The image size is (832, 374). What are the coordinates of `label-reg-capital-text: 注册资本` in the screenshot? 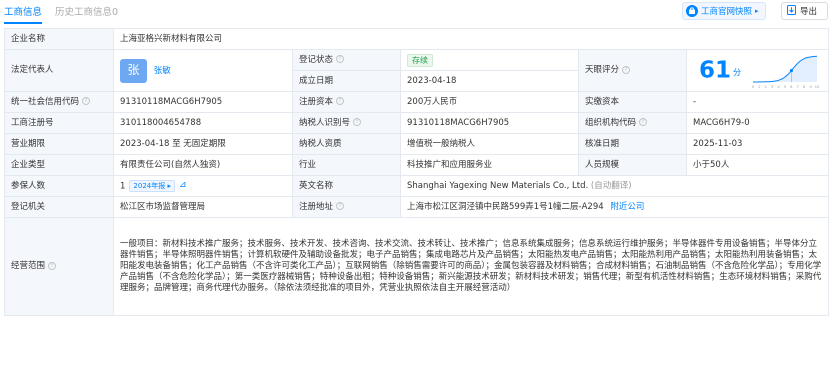 It's located at (316, 101).